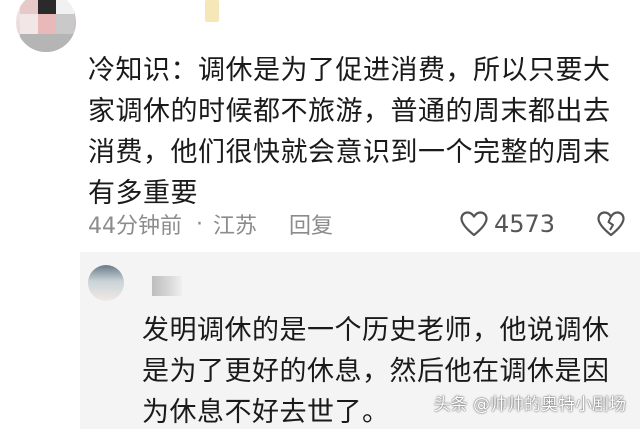  I want to click on replier-name-blurred, so click(167, 286).